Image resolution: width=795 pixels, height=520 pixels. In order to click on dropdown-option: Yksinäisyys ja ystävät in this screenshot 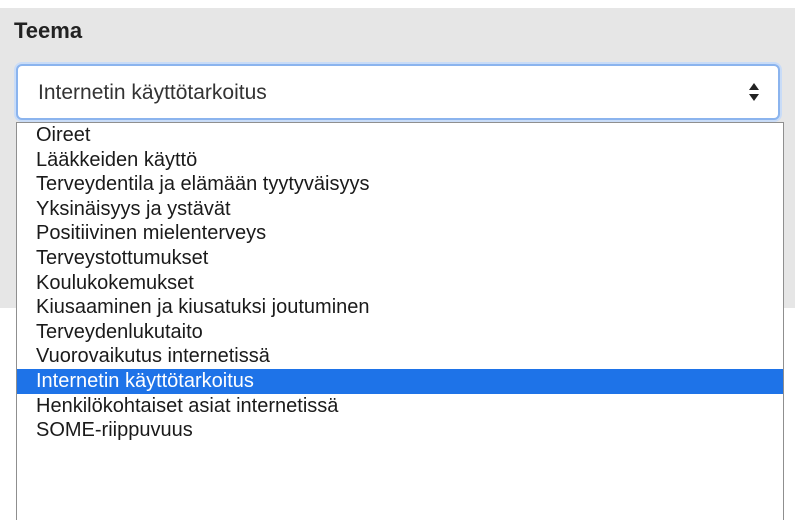, I will do `click(400, 209)`.